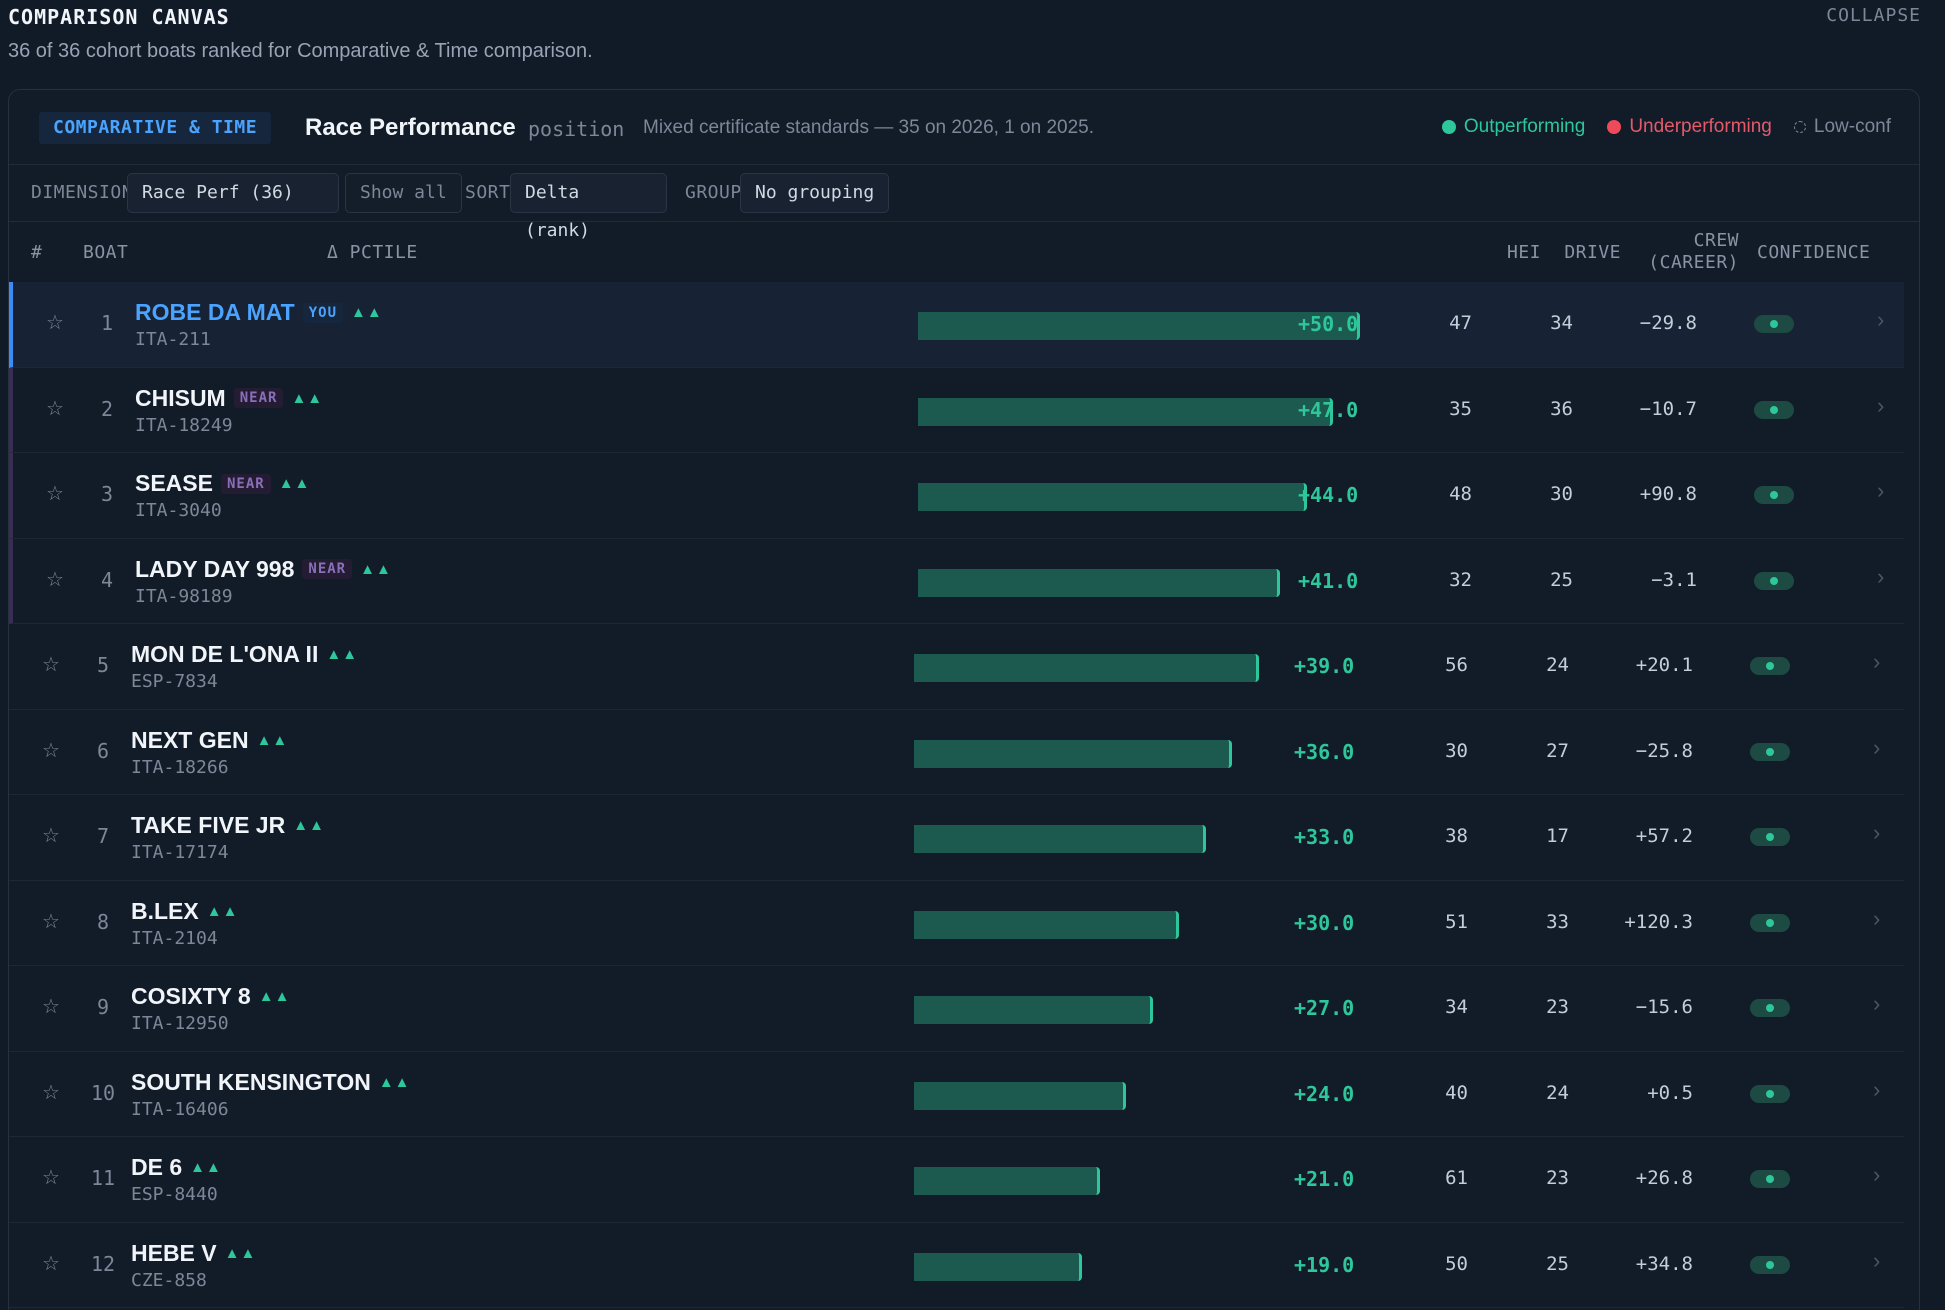 The width and height of the screenshot is (1945, 1310). I want to click on crew-career-value: +26.8, so click(1664, 1178).